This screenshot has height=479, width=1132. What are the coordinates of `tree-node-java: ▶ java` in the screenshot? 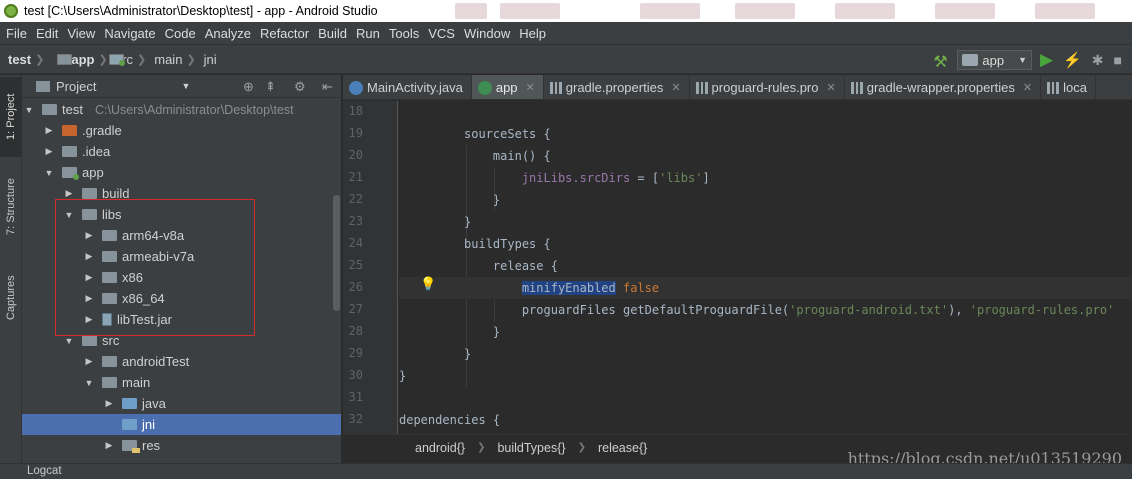 It's located at (181, 403).